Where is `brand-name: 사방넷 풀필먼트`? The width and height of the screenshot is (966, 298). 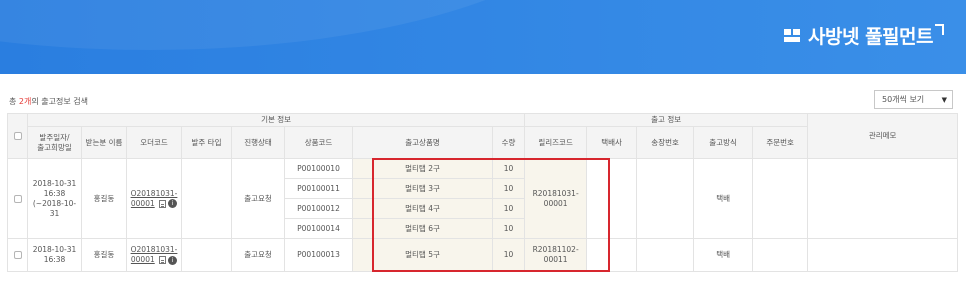 brand-name: 사방넷 풀필먼트 is located at coordinates (870, 36).